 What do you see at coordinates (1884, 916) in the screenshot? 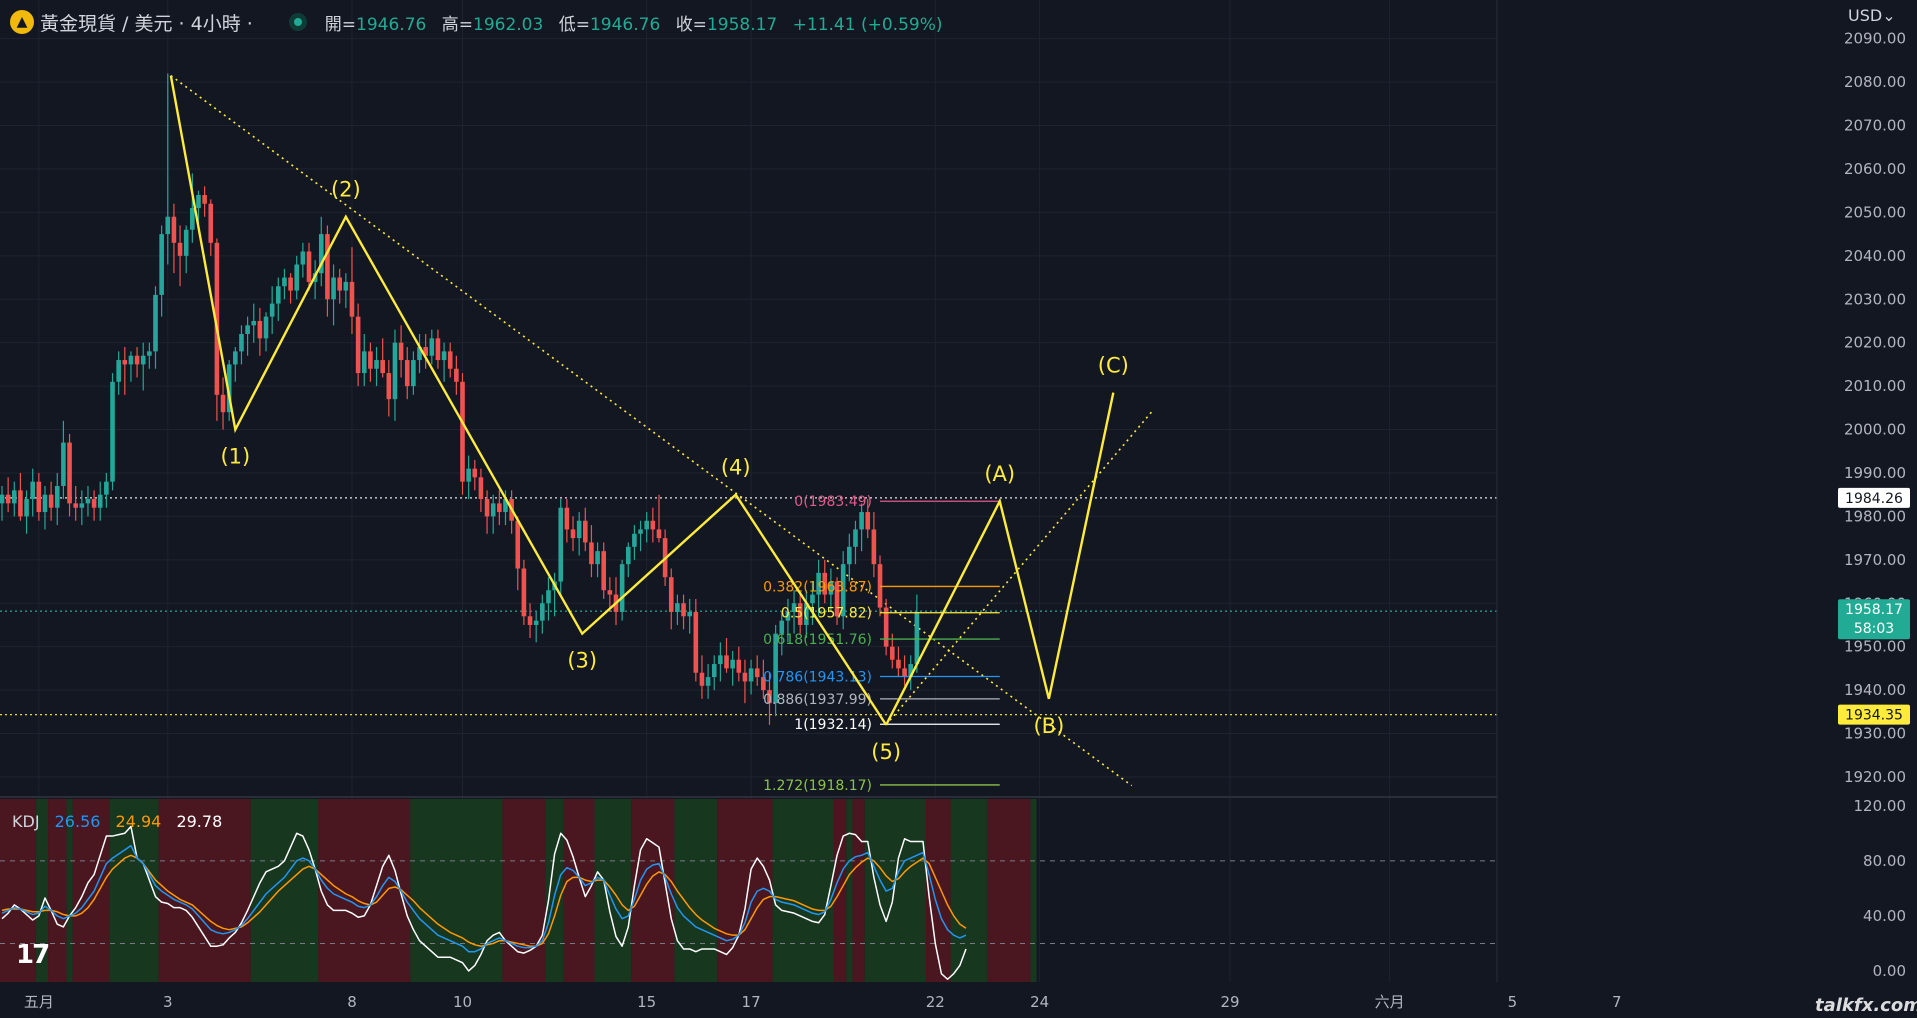
I see `kdj-tick-label: 40.00` at bounding box center [1884, 916].